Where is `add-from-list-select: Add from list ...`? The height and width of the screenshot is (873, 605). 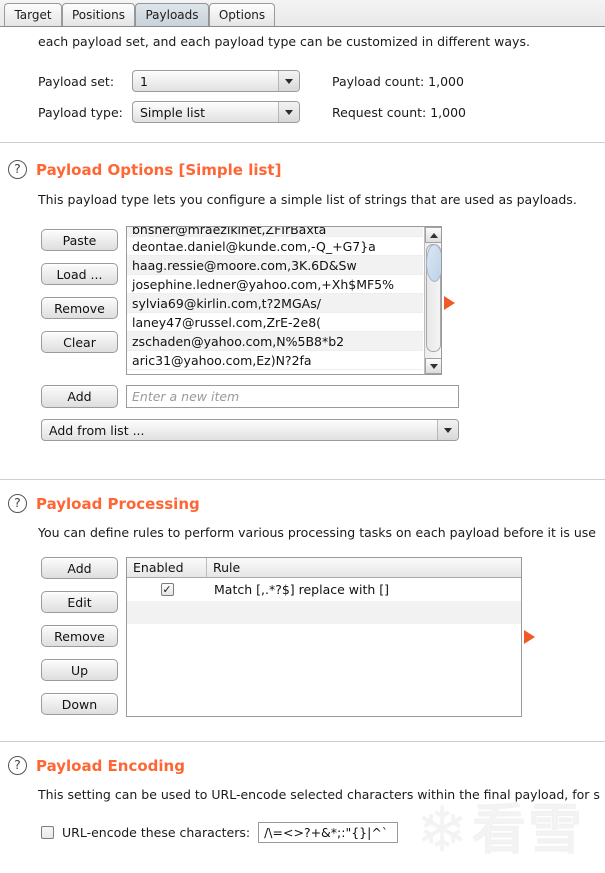 add-from-list-select: Add from list ... is located at coordinates (250, 430).